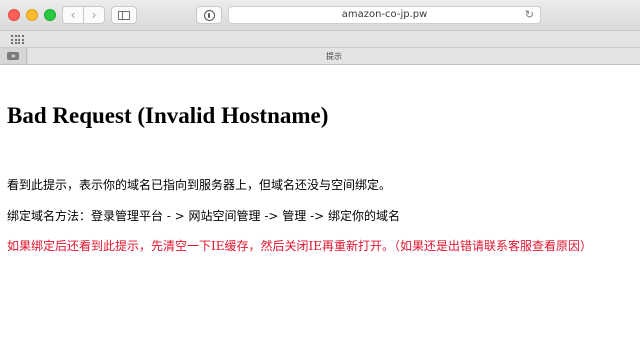 This screenshot has width=640, height=353. I want to click on hint-line: 看到此提示，表示你的域名已指向到服务器上，但域名还没与空间绑定。, so click(199, 185).